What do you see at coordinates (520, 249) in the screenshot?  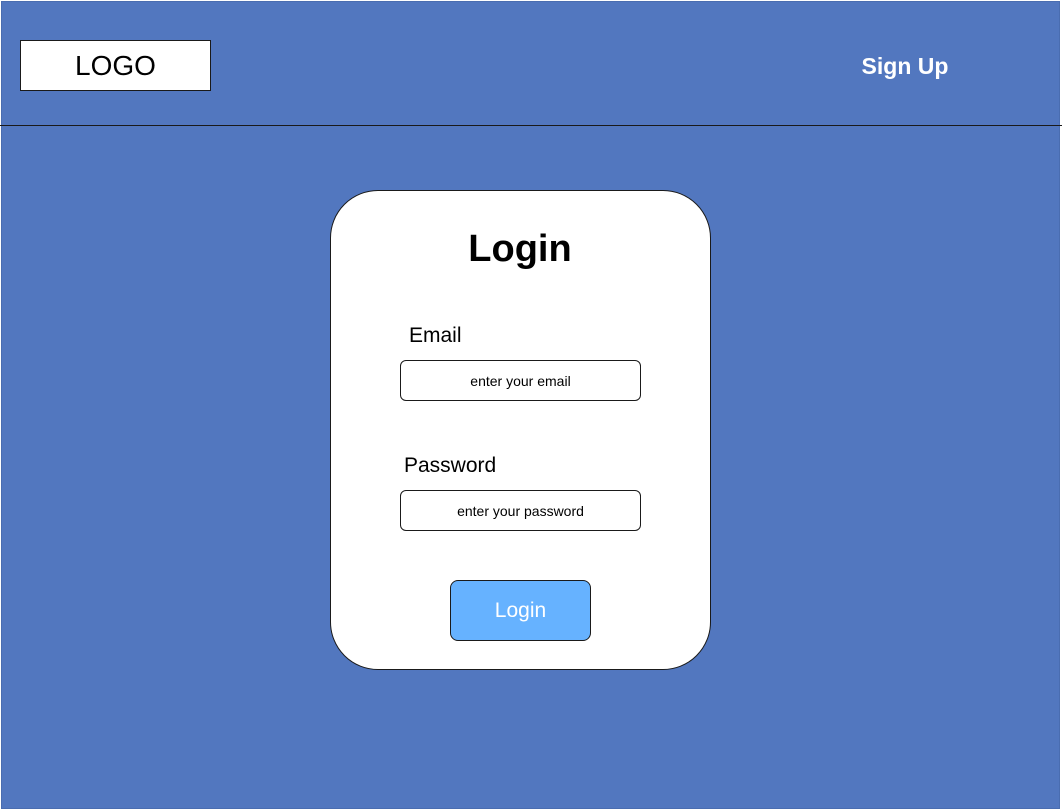 I see `login-title: Login` at bounding box center [520, 249].